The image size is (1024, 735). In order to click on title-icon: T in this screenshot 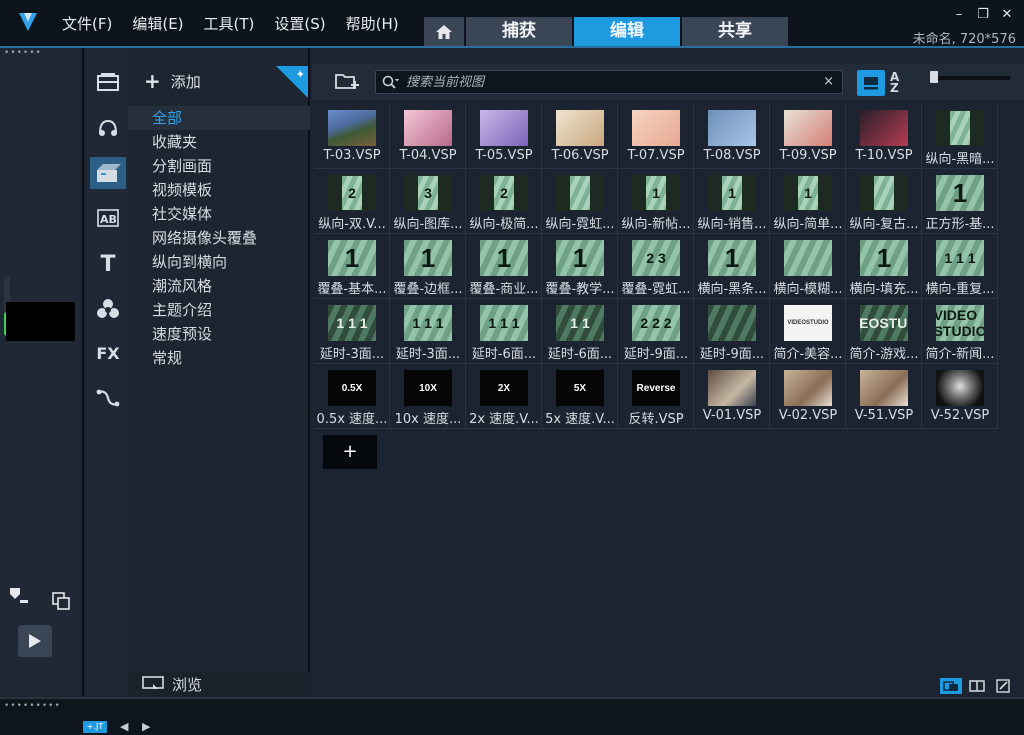, I will do `click(108, 264)`.